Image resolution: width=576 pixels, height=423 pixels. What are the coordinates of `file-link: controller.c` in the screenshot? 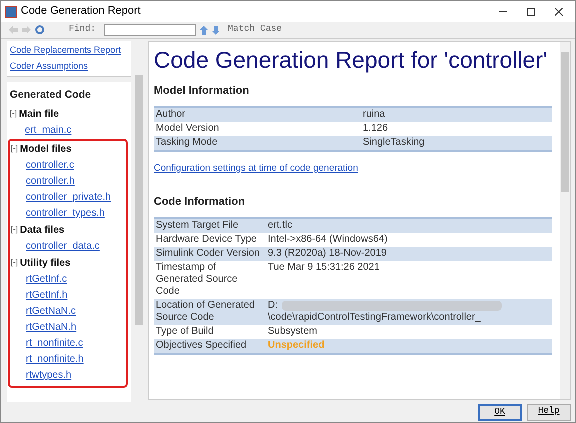 It's located at (50, 166).